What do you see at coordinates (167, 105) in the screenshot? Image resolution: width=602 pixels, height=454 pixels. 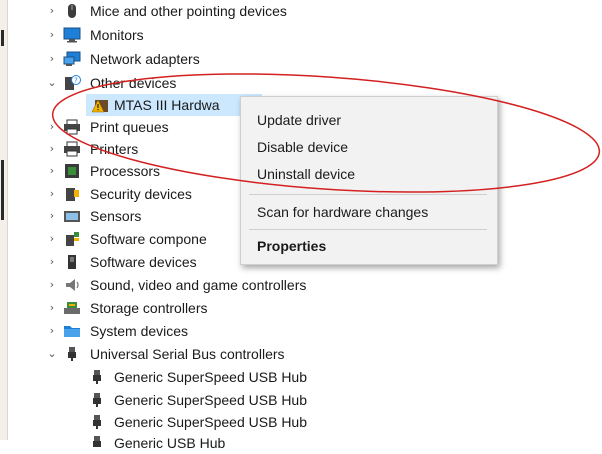 I see `tree-item-label: MTAS III Hardwa` at bounding box center [167, 105].